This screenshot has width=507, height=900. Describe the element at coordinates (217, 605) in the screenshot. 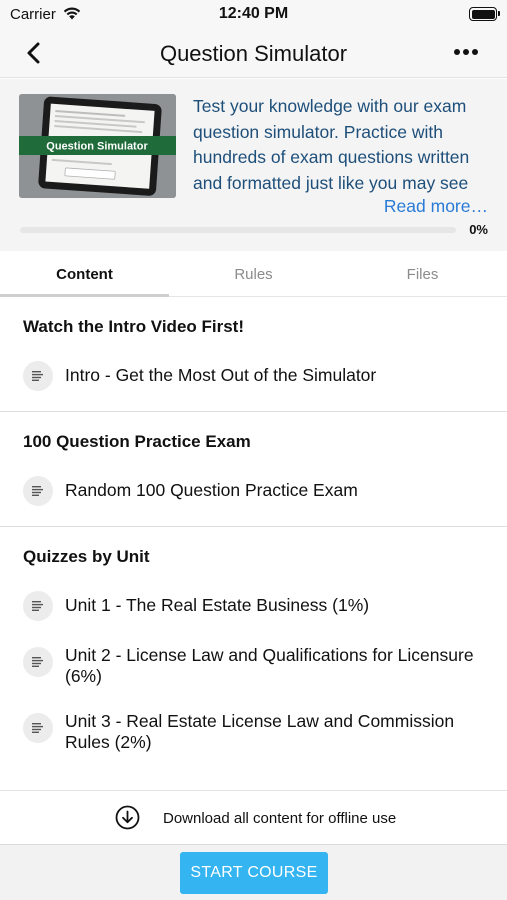

I see `lesson-title: Unit 1 - The Real Estate Business (1%)` at that location.